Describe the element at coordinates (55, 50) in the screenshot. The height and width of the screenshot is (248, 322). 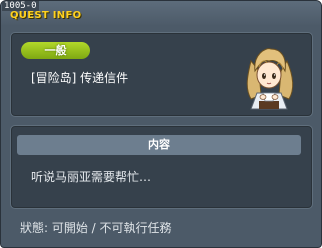
I see `quest-category-badge: 一般` at that location.